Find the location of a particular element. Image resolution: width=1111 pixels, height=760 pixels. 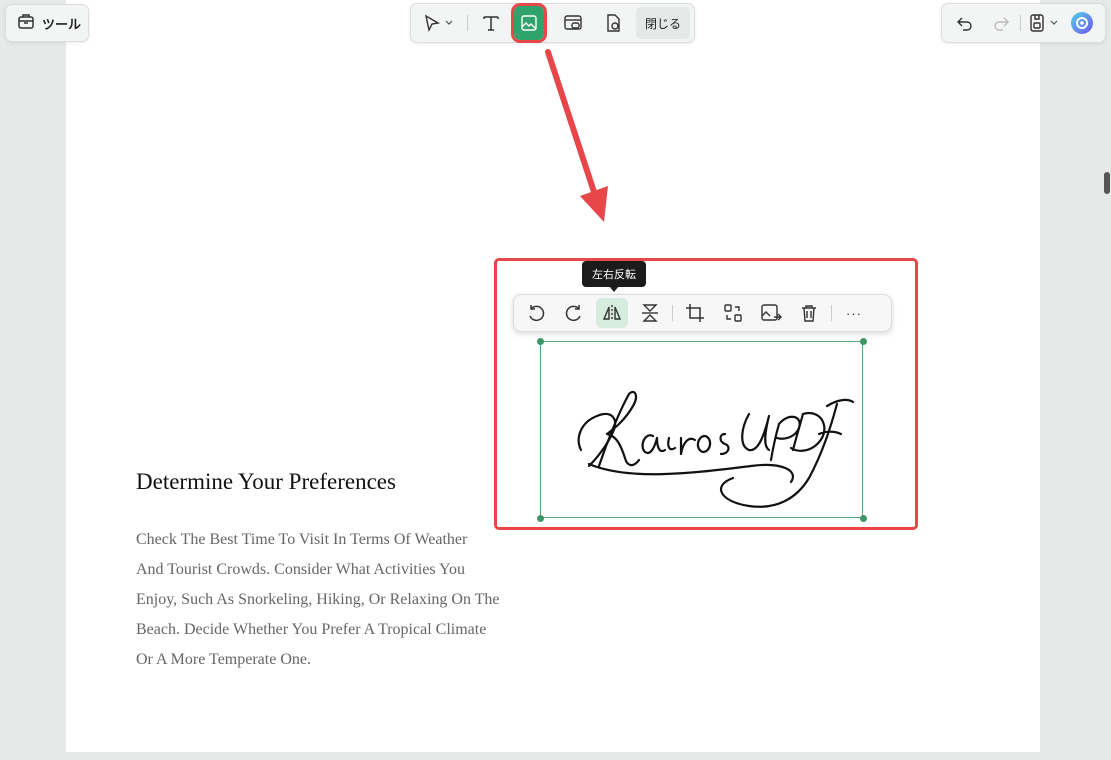

link-tool-button is located at coordinates (573, 23).